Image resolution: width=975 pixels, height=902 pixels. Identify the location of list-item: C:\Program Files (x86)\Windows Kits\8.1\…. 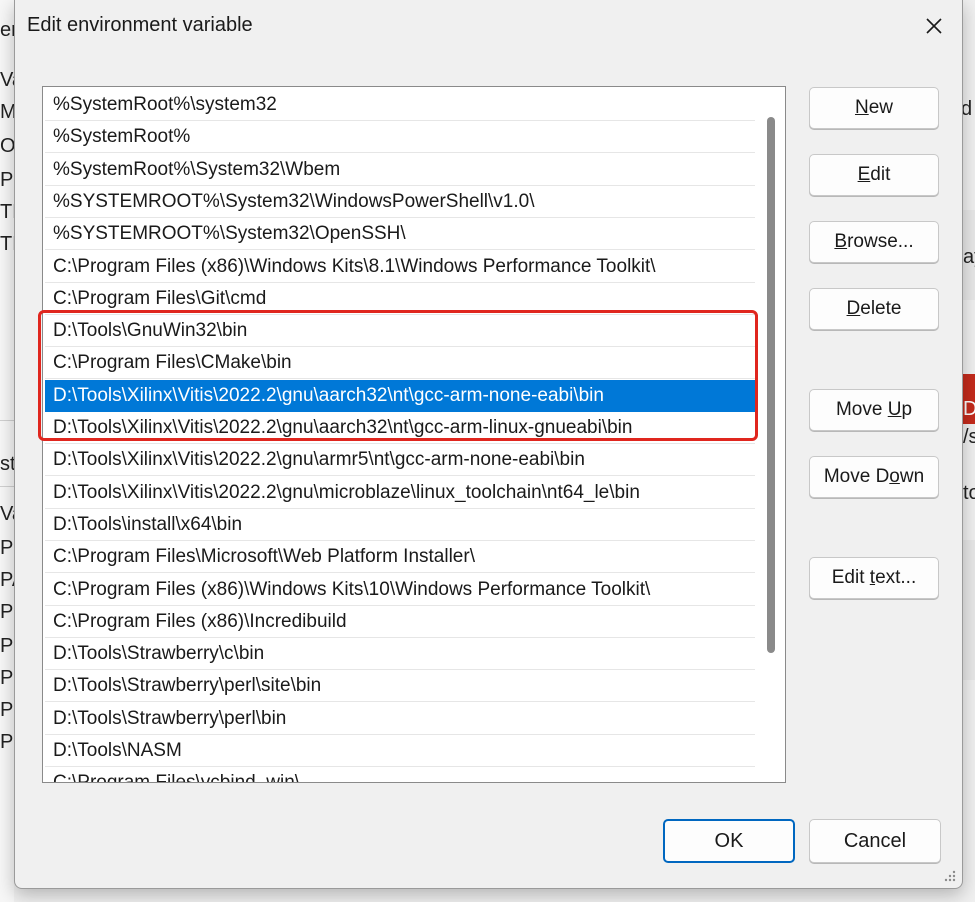
(400, 267).